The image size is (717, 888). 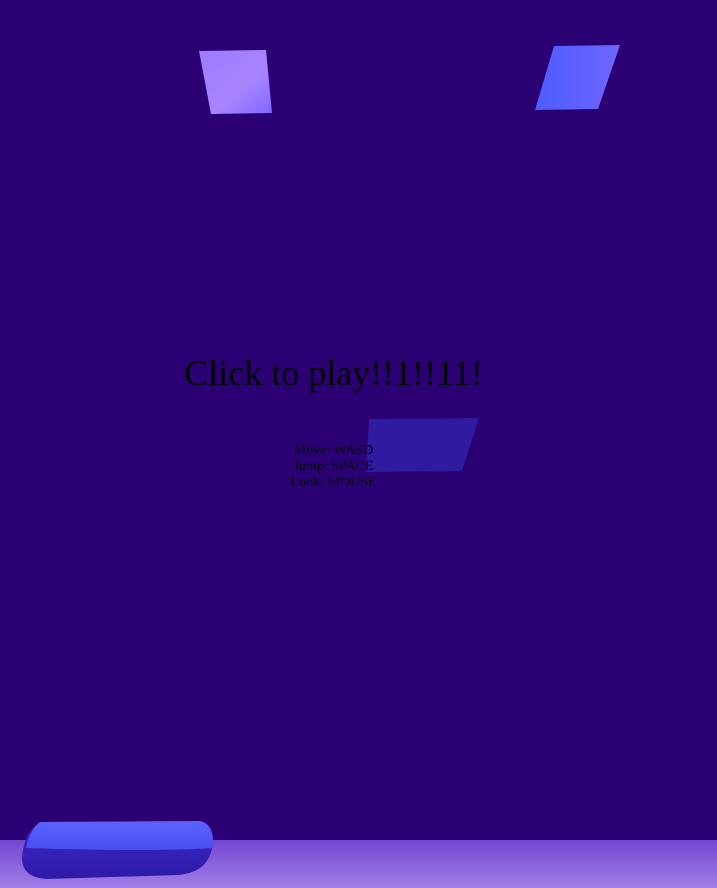 I want to click on start-platform-top, so click(x=120, y=835).